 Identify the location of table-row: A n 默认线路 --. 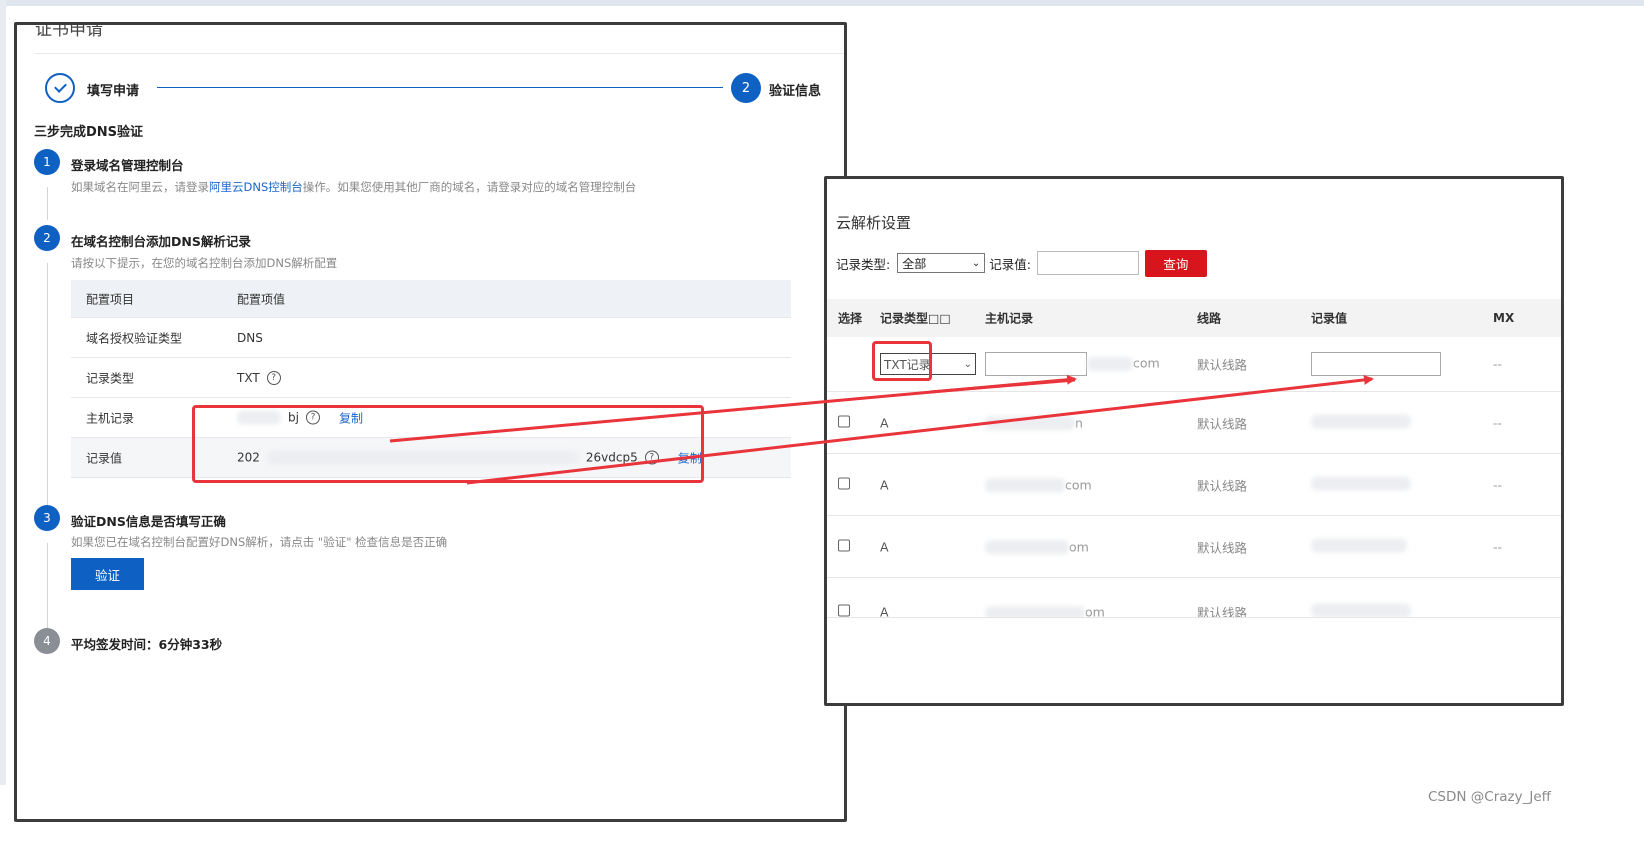
(1194, 423).